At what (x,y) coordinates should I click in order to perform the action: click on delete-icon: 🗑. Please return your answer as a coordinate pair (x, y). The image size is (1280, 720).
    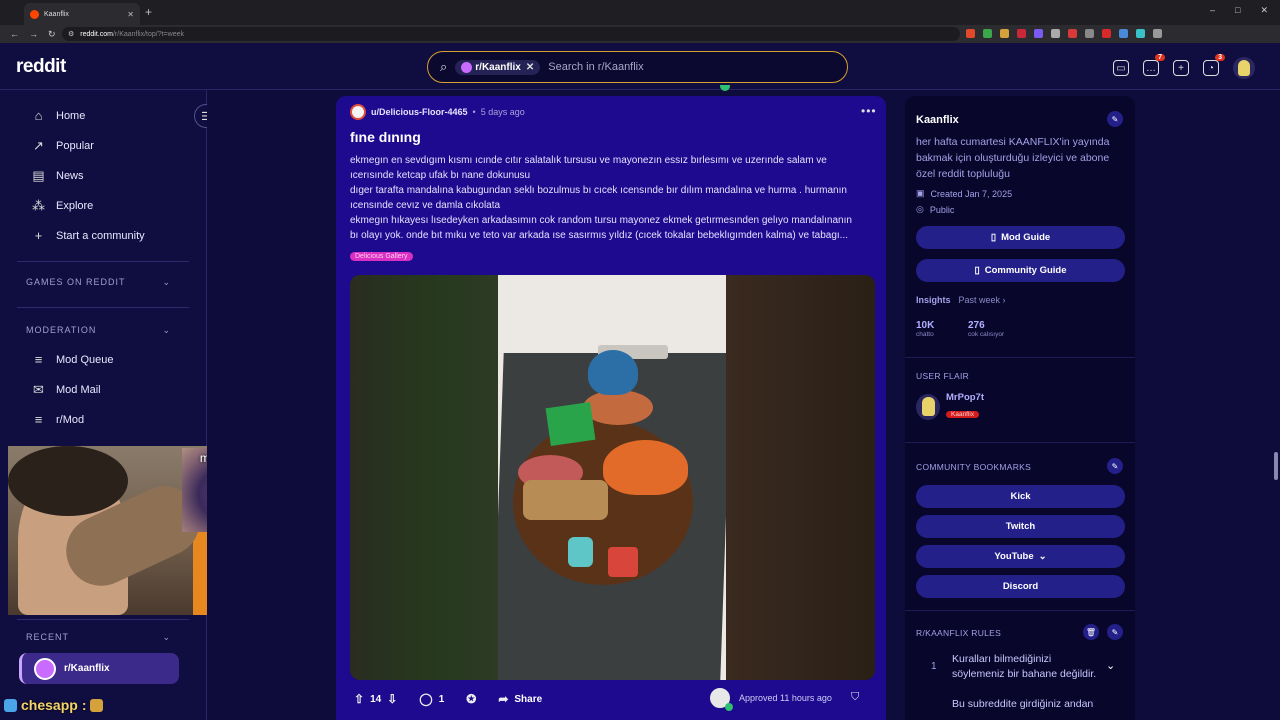
    Looking at the image, I should click on (1091, 632).